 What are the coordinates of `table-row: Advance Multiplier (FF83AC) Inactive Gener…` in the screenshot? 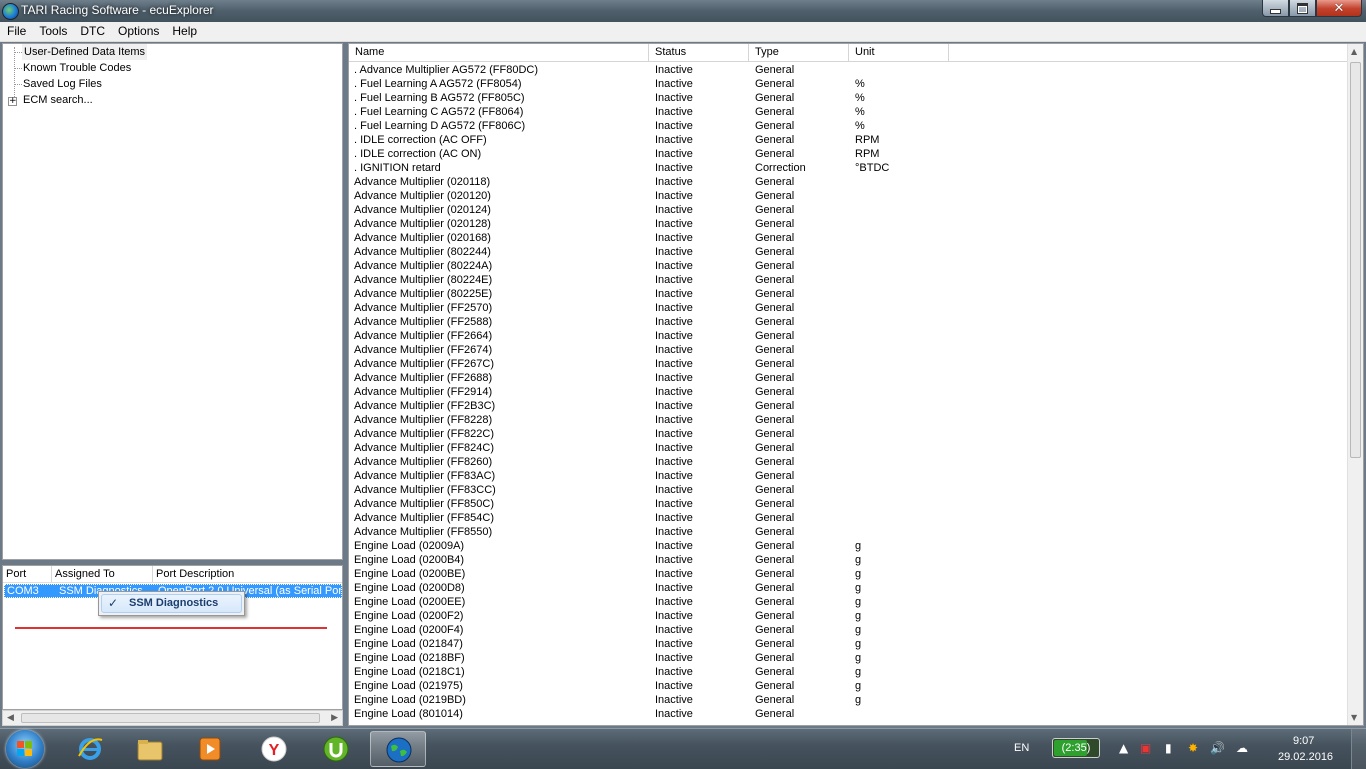 It's located at (849, 476).